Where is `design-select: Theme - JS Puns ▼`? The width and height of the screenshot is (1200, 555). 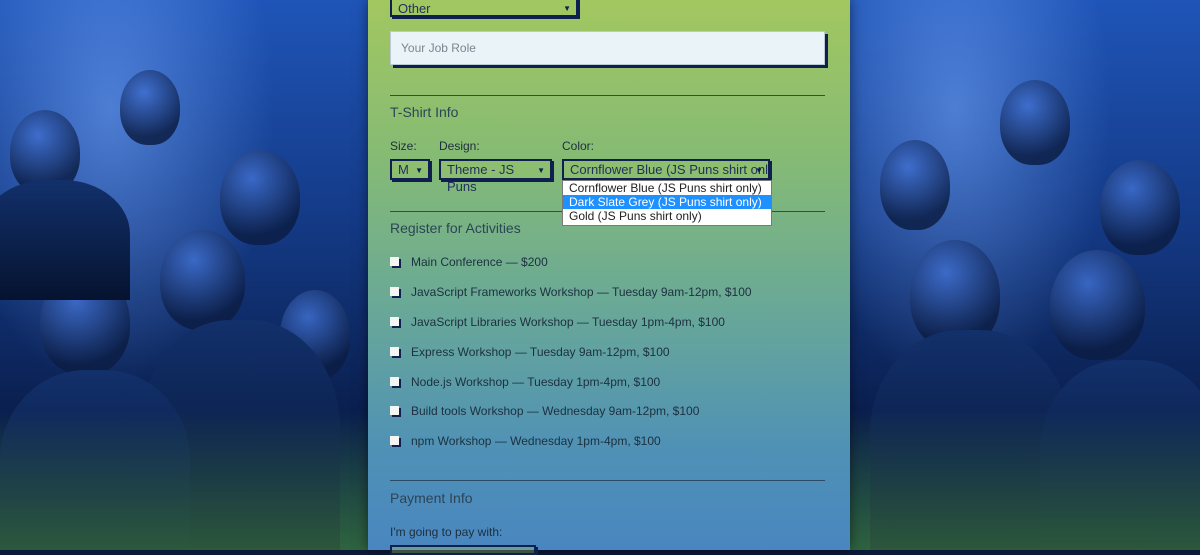 design-select: Theme - JS Puns ▼ is located at coordinates (495, 176).